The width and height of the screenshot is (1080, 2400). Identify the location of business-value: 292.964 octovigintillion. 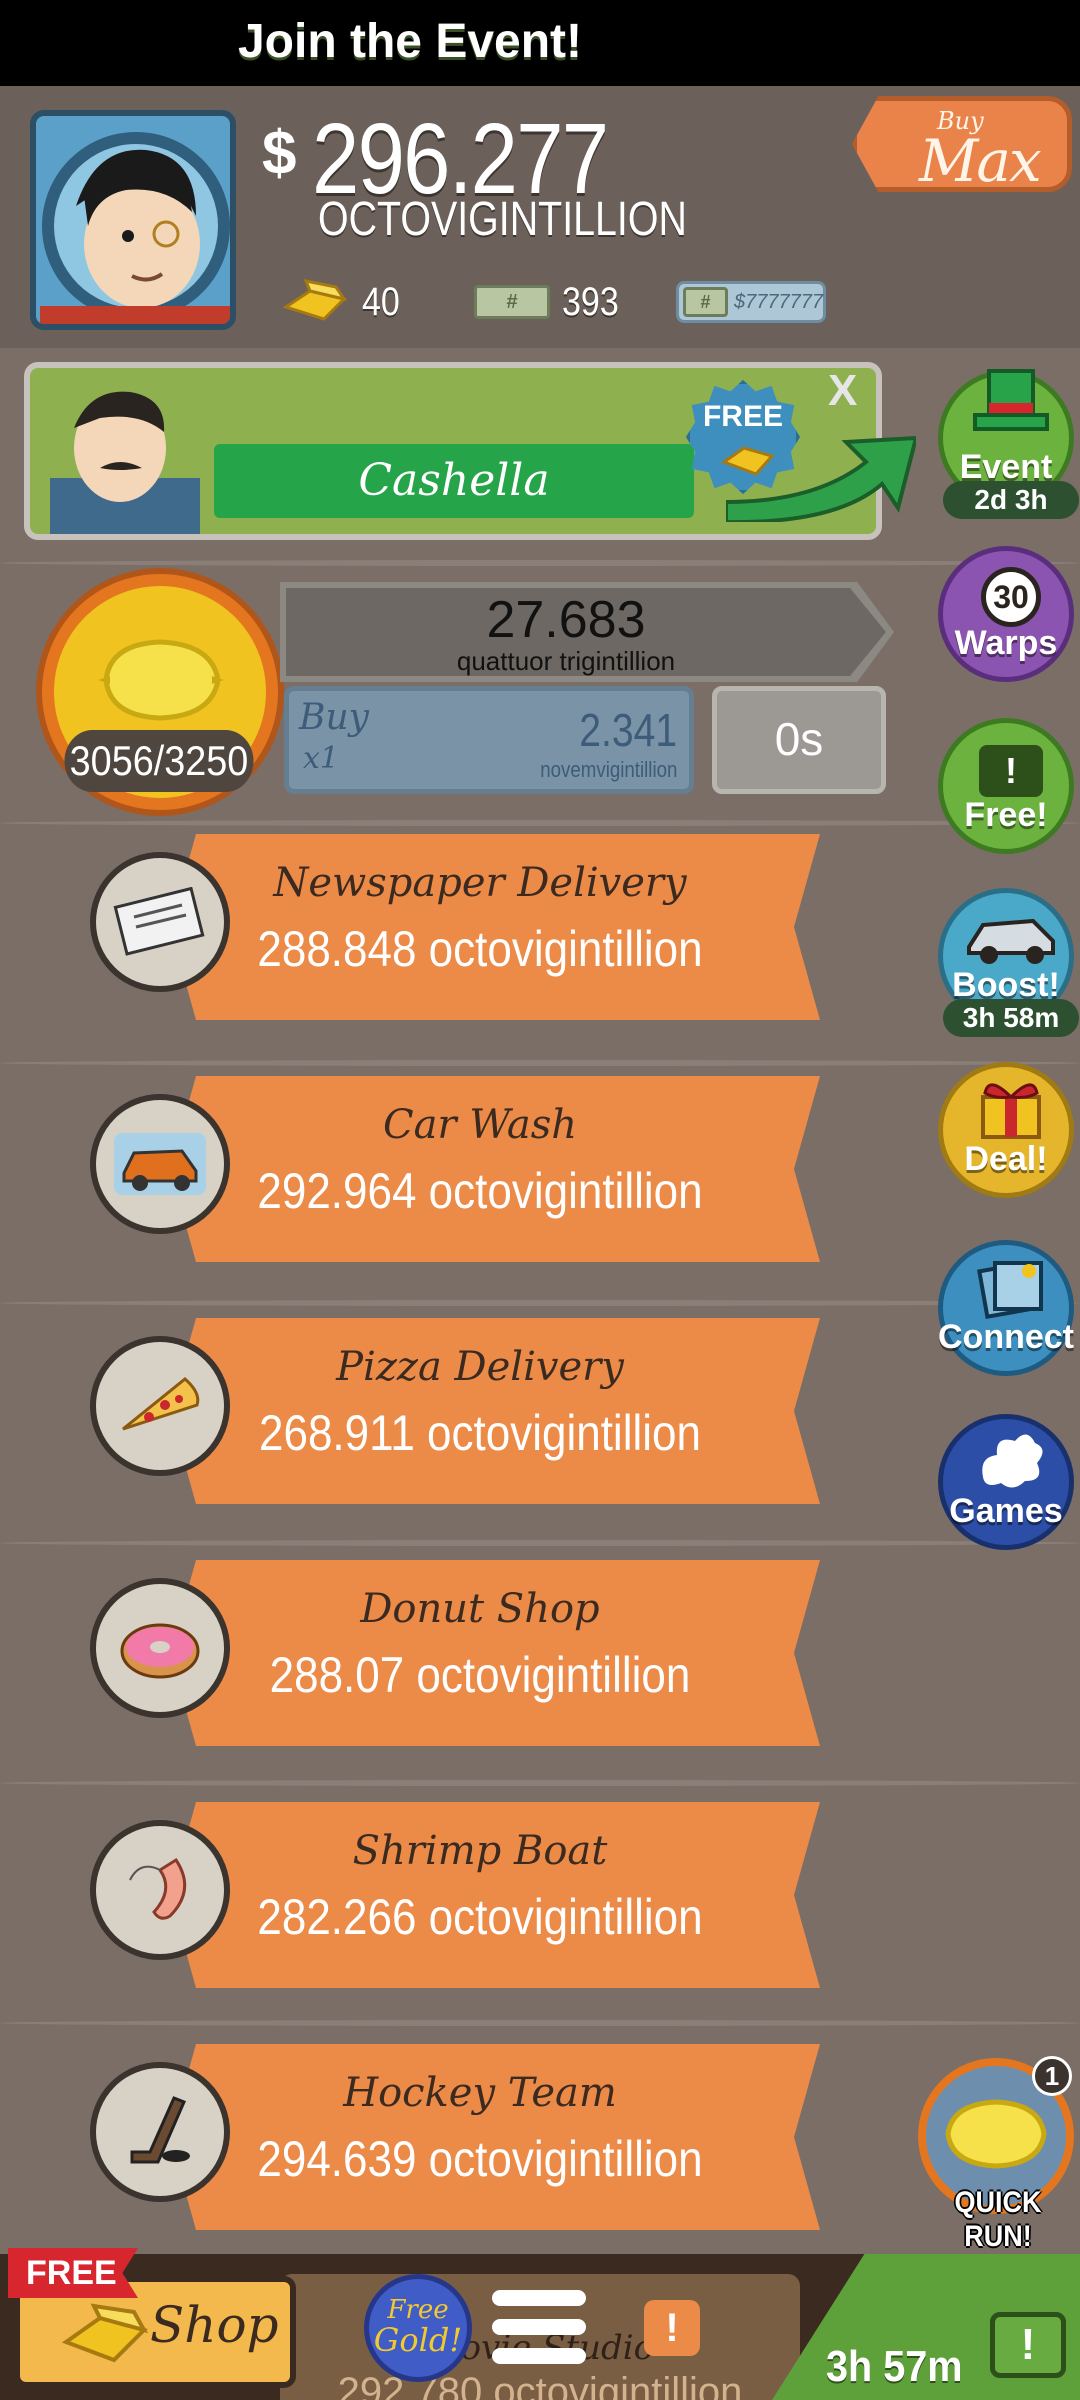
(480, 1191).